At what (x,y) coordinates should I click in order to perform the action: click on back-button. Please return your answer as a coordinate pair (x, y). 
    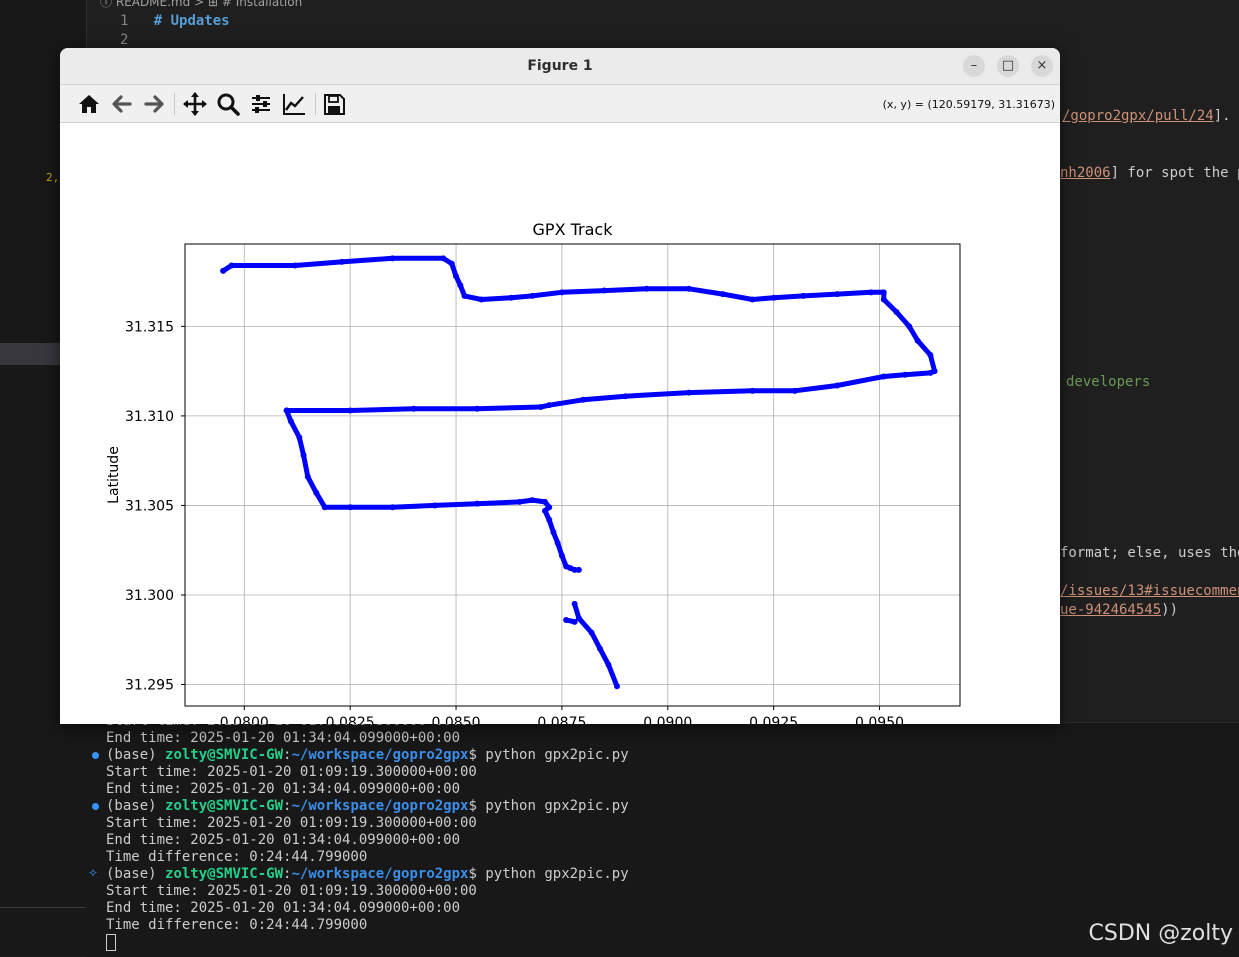
    Looking at the image, I should click on (122, 104).